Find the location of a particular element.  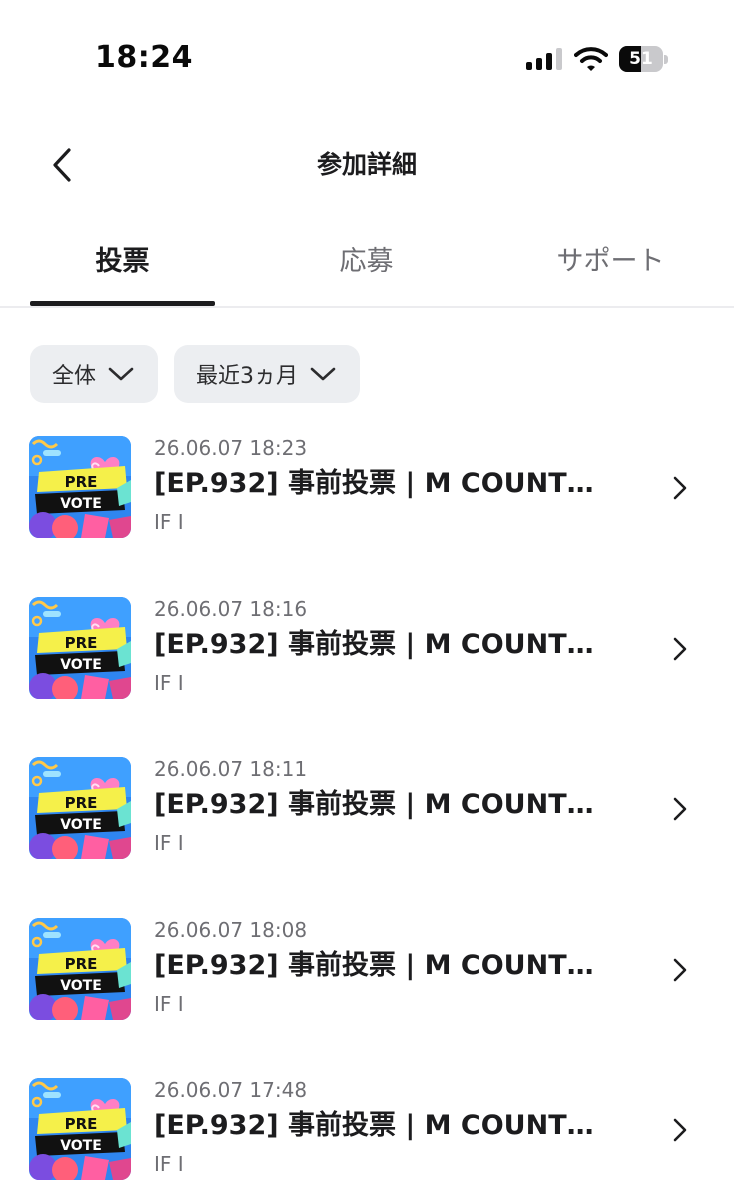

status-time: 18:24 is located at coordinates (144, 57).